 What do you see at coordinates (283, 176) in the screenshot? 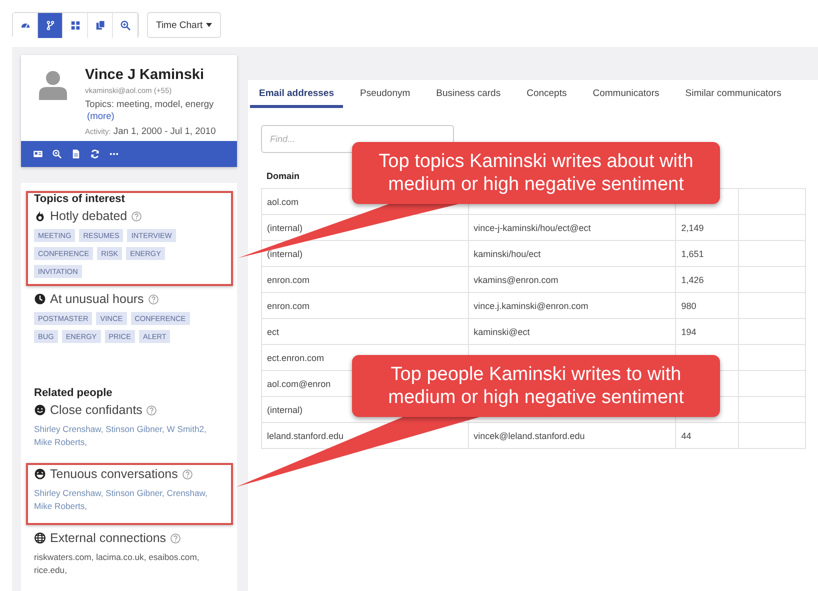
I see `column-header: Domain` at bounding box center [283, 176].